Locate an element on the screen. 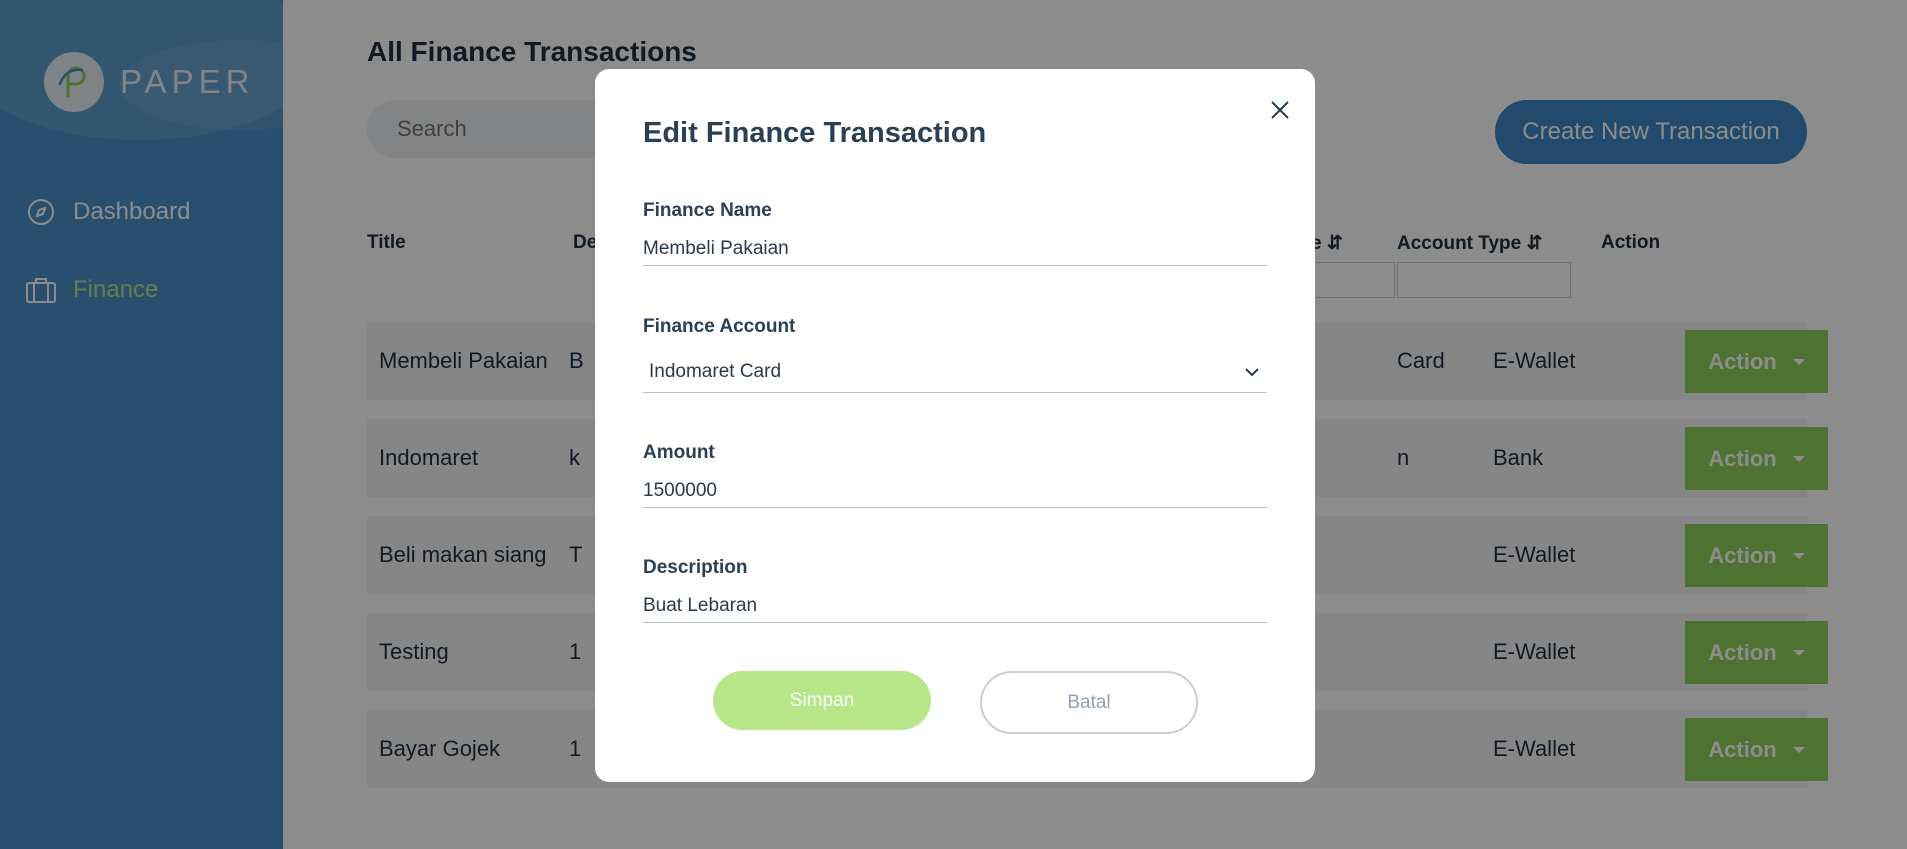 The height and width of the screenshot is (849, 1907). cancel-button: Batal is located at coordinates (1089, 702).